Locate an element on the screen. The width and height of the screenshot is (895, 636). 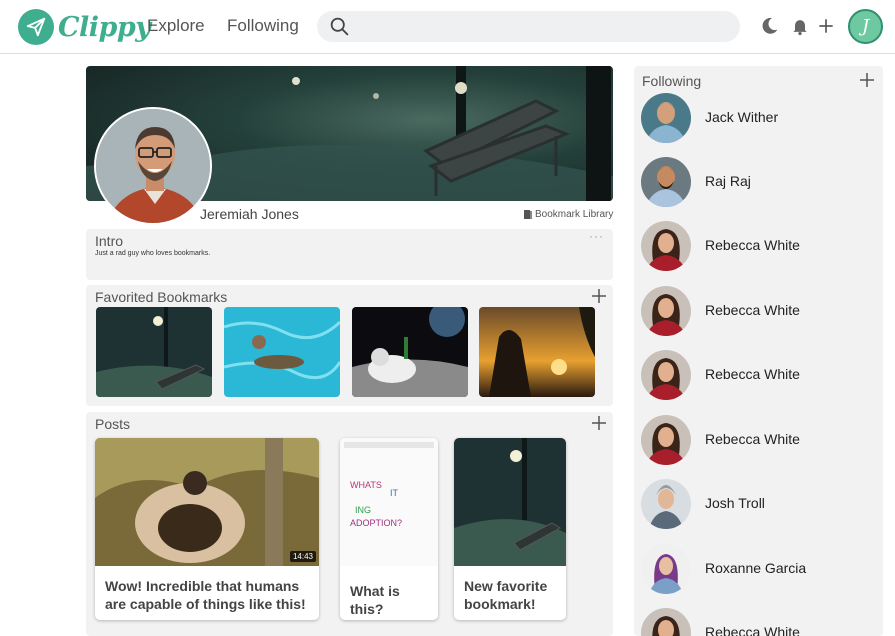
following-item: Roxanne Garcia is located at coordinates (759, 570).